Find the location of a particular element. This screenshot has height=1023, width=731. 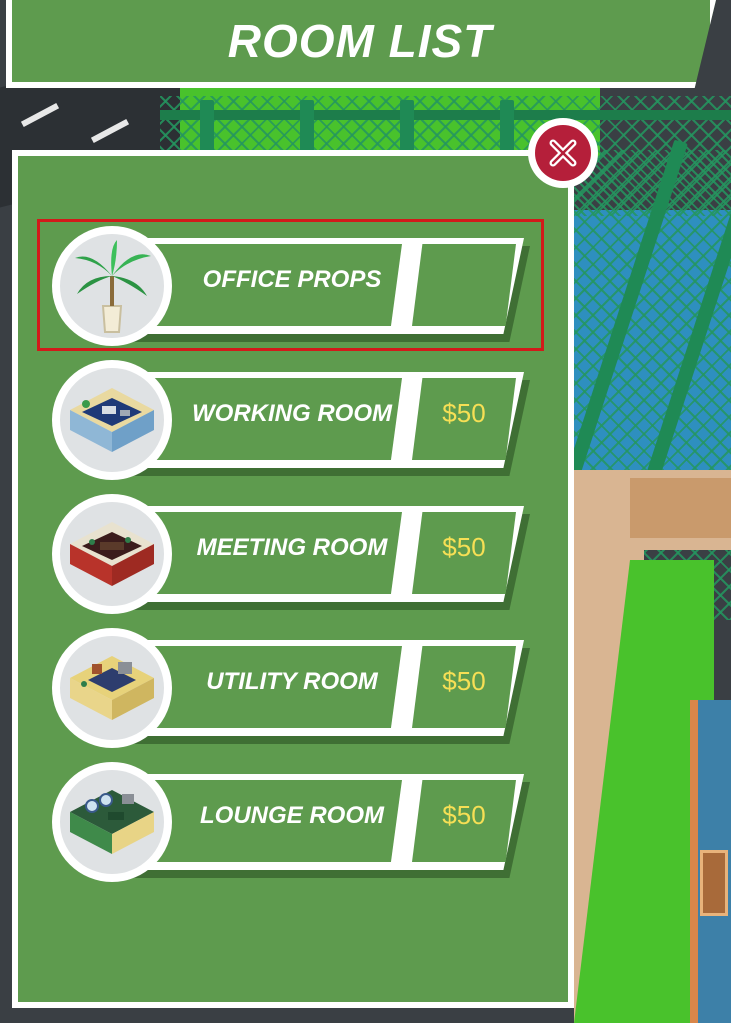

room-row-office-props: OFFICE PROPS is located at coordinates (291, 286).